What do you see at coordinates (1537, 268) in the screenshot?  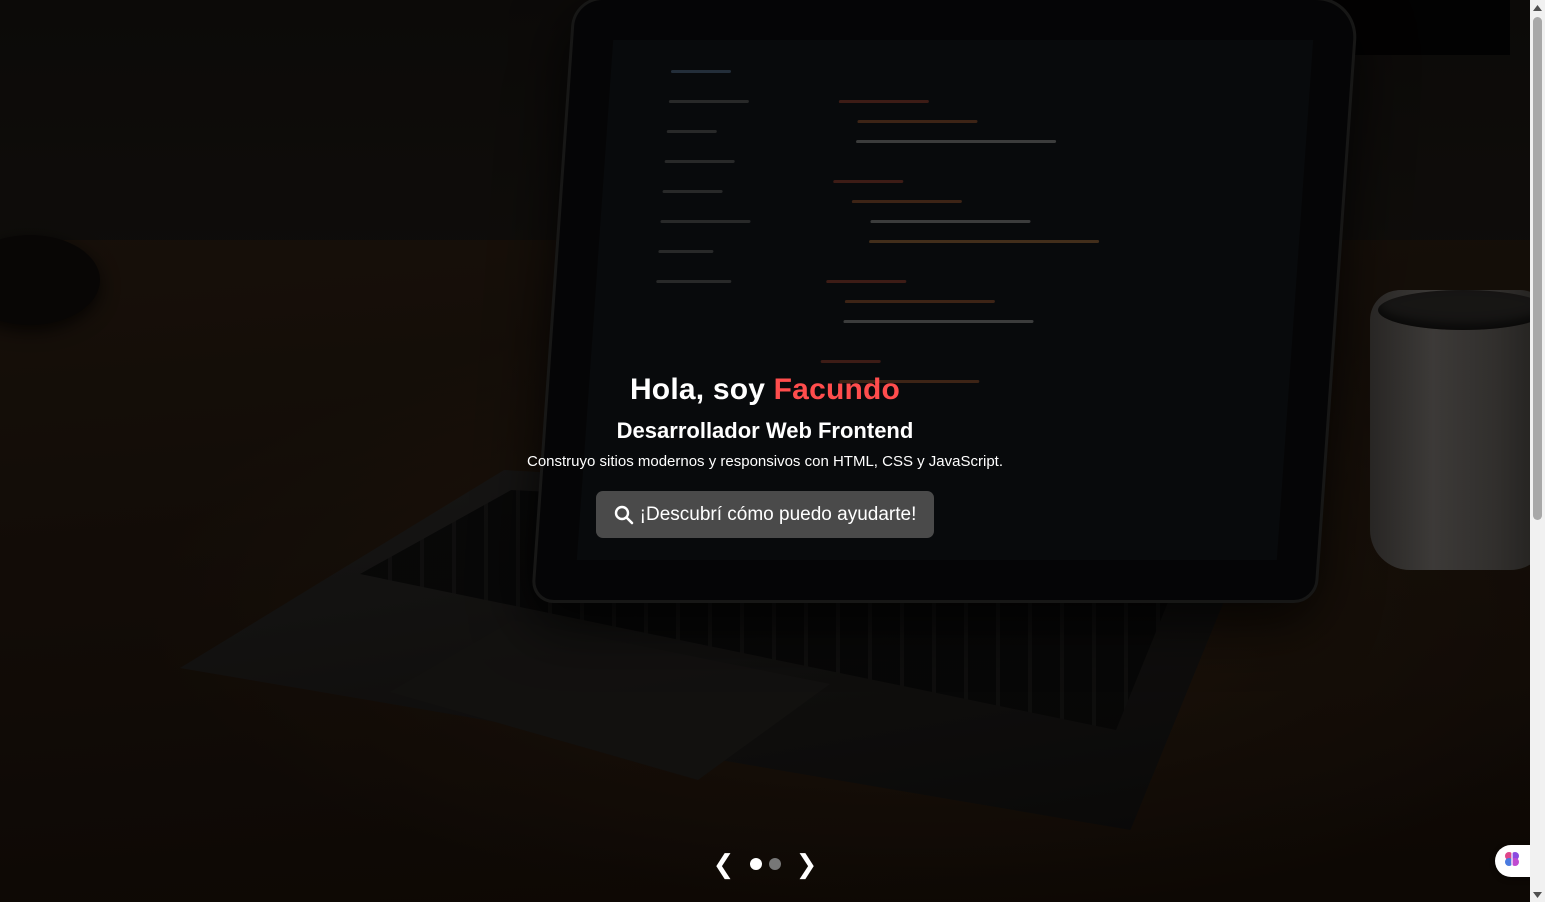 I see `scrollbar-thumb` at bounding box center [1537, 268].